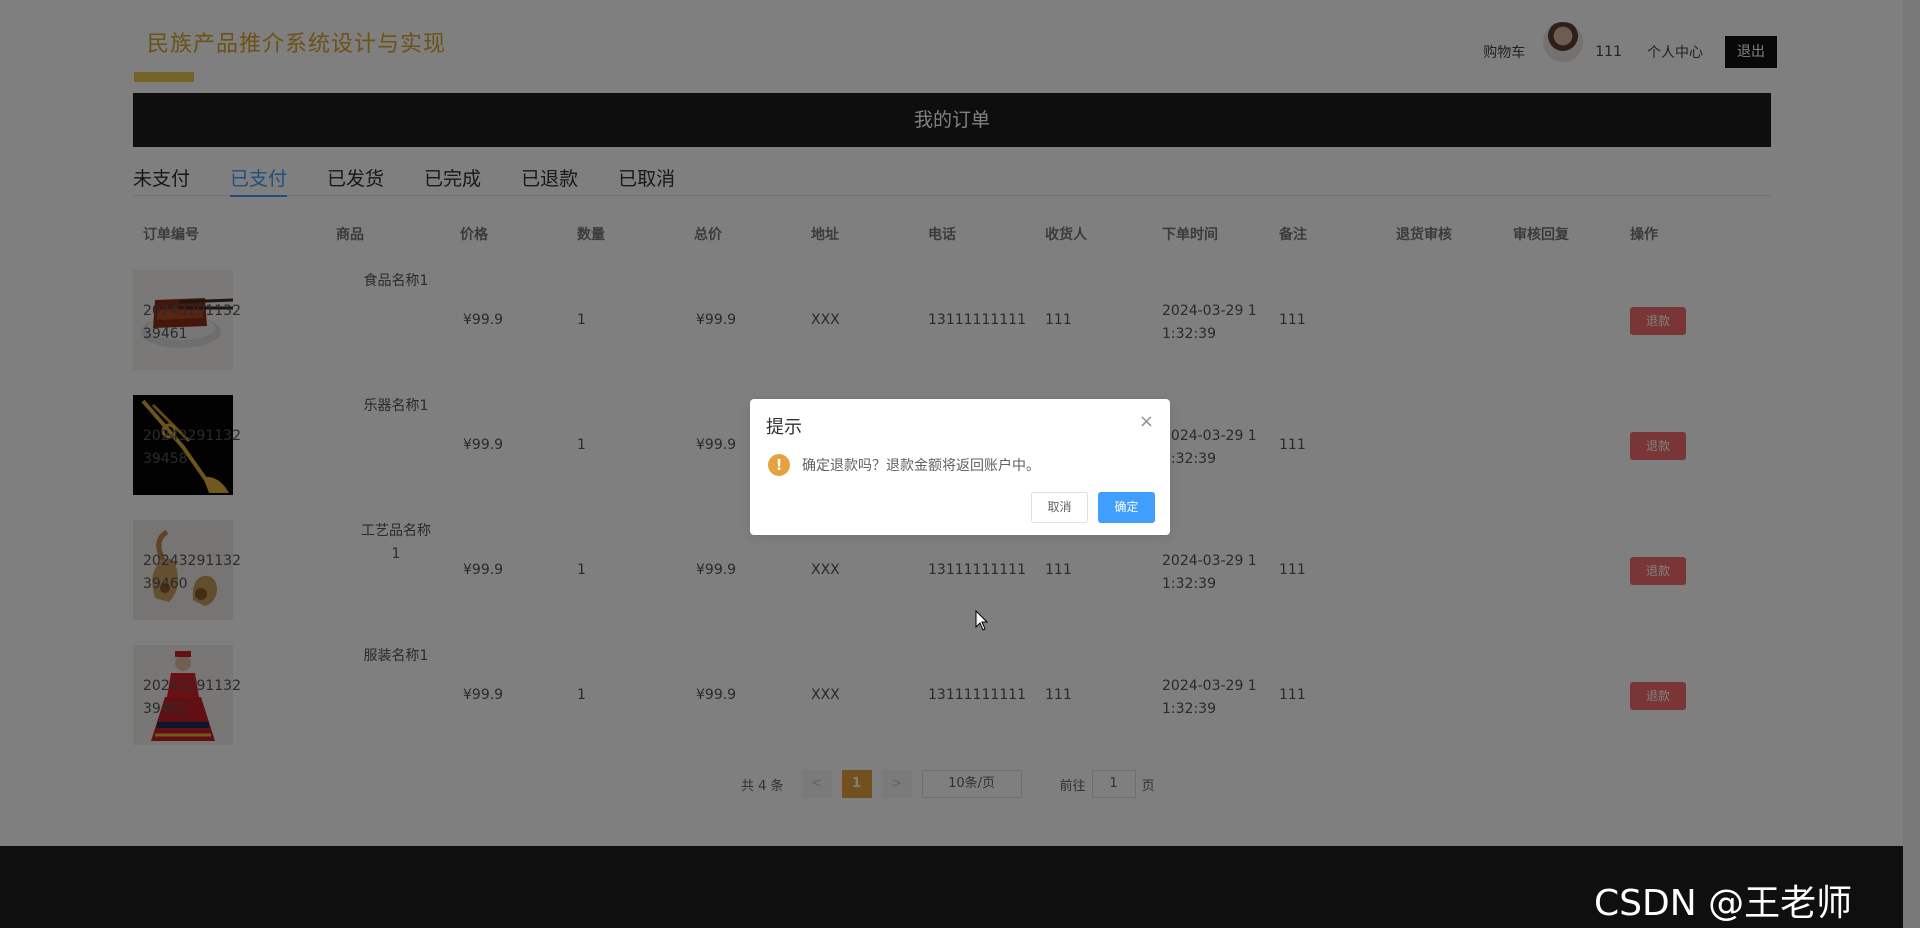  I want to click on dialog-title: 提示, so click(784, 427).